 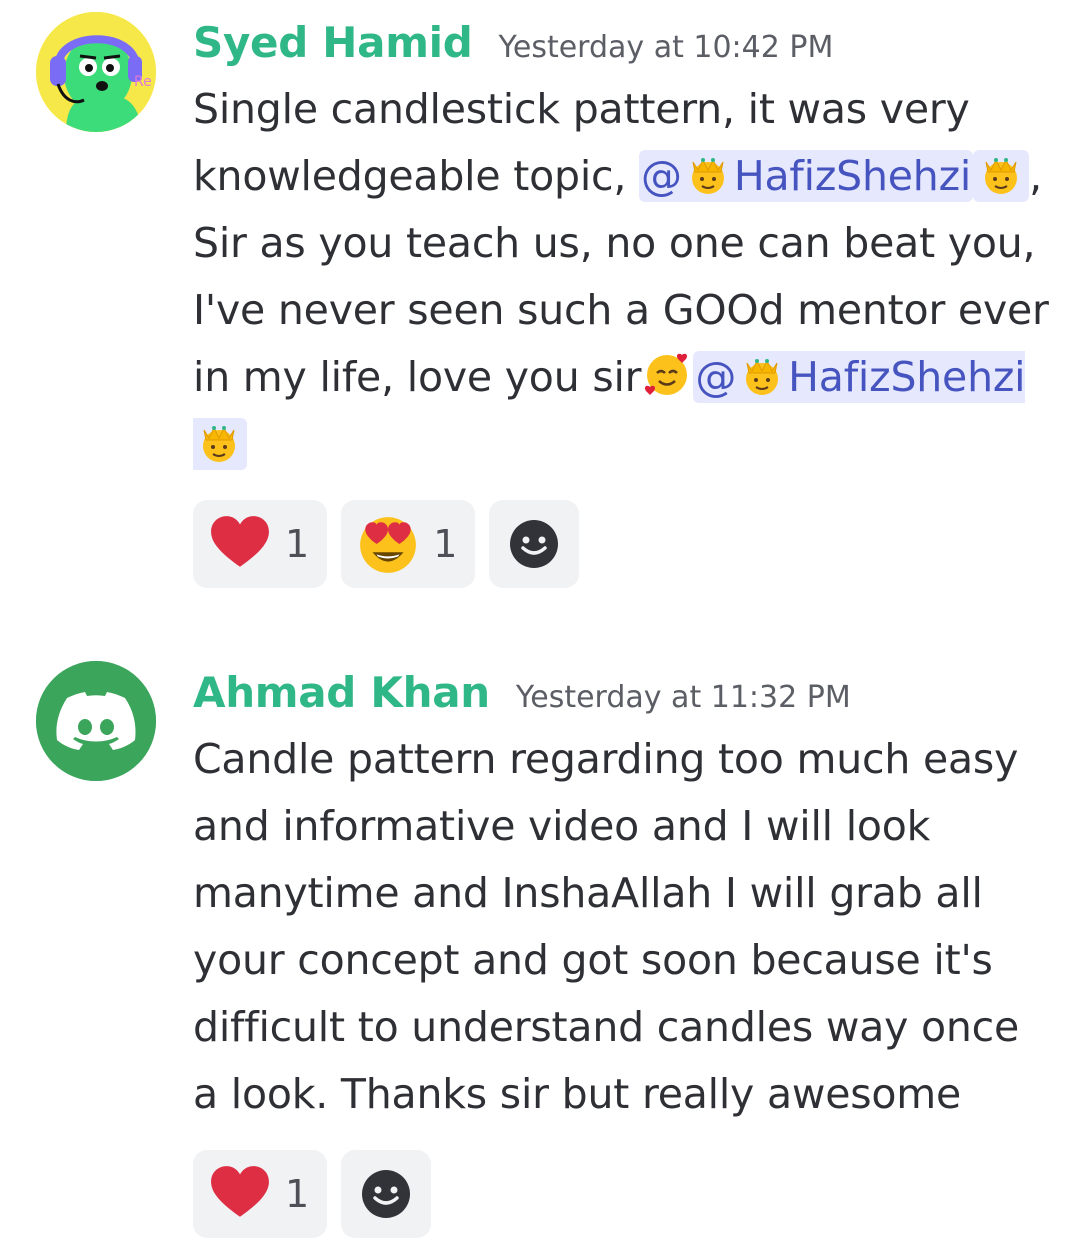 I want to click on user-mention: @ HafizShehzi, so click(x=806, y=175).